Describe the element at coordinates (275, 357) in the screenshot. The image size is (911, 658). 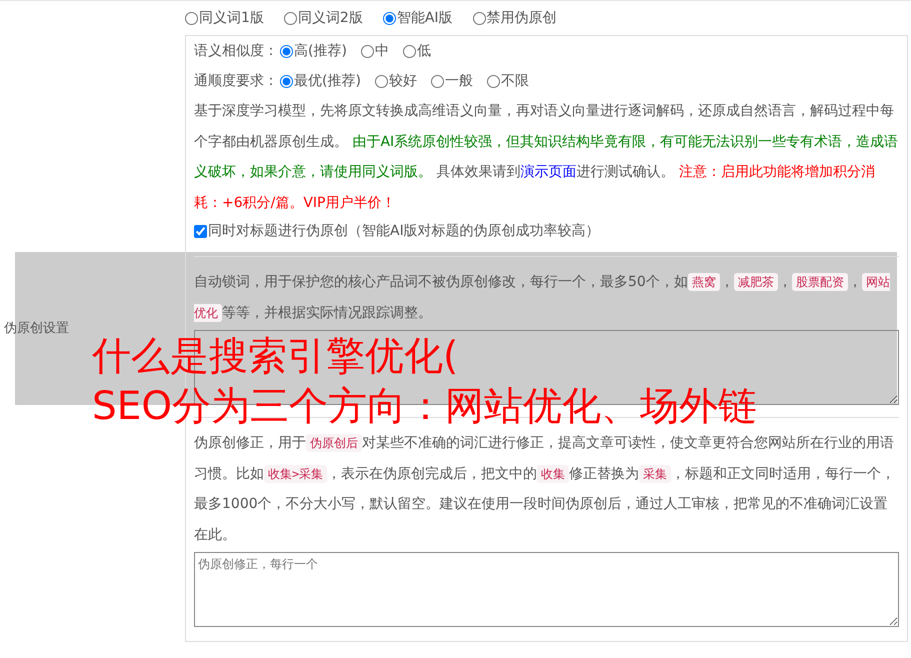
I see `title-overlay: 什么是搜索引擎优化(` at that location.